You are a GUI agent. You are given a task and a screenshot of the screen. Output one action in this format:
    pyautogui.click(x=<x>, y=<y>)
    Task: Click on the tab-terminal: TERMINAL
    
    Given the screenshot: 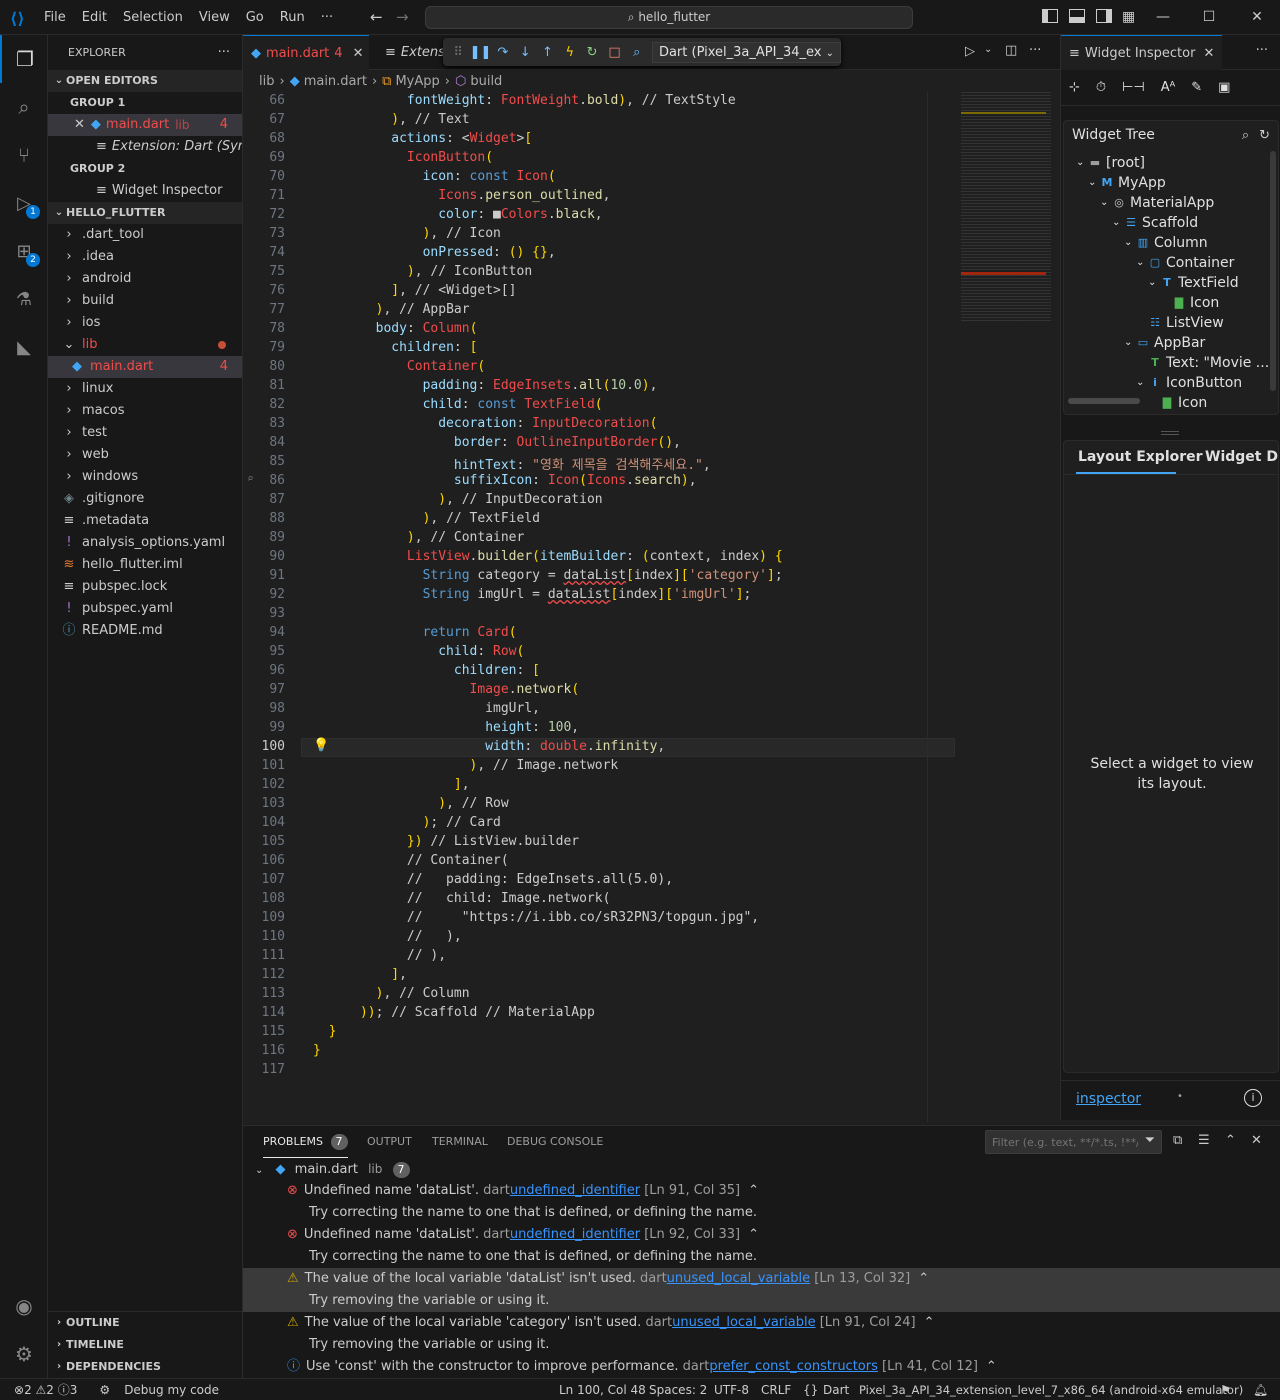 What is the action you would take?
    pyautogui.click(x=460, y=1142)
    